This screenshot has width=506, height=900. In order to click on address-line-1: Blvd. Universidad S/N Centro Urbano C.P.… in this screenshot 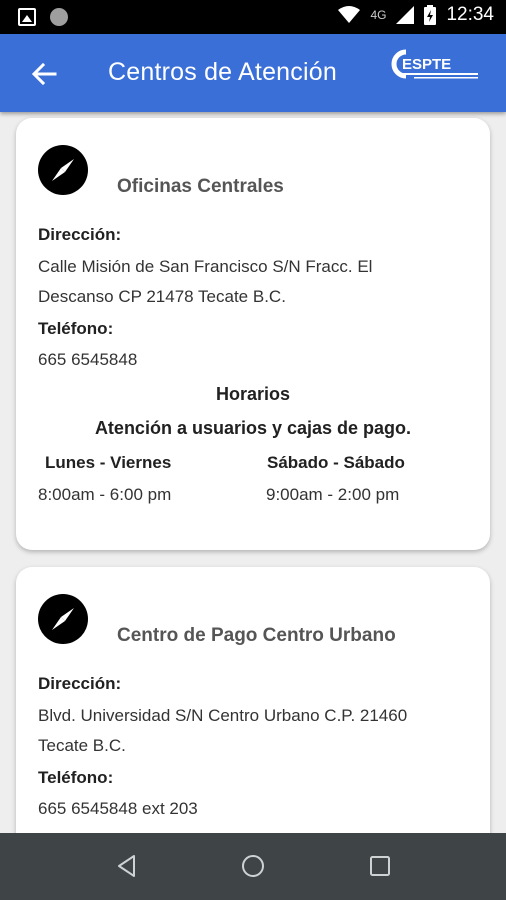, I will do `click(223, 715)`.